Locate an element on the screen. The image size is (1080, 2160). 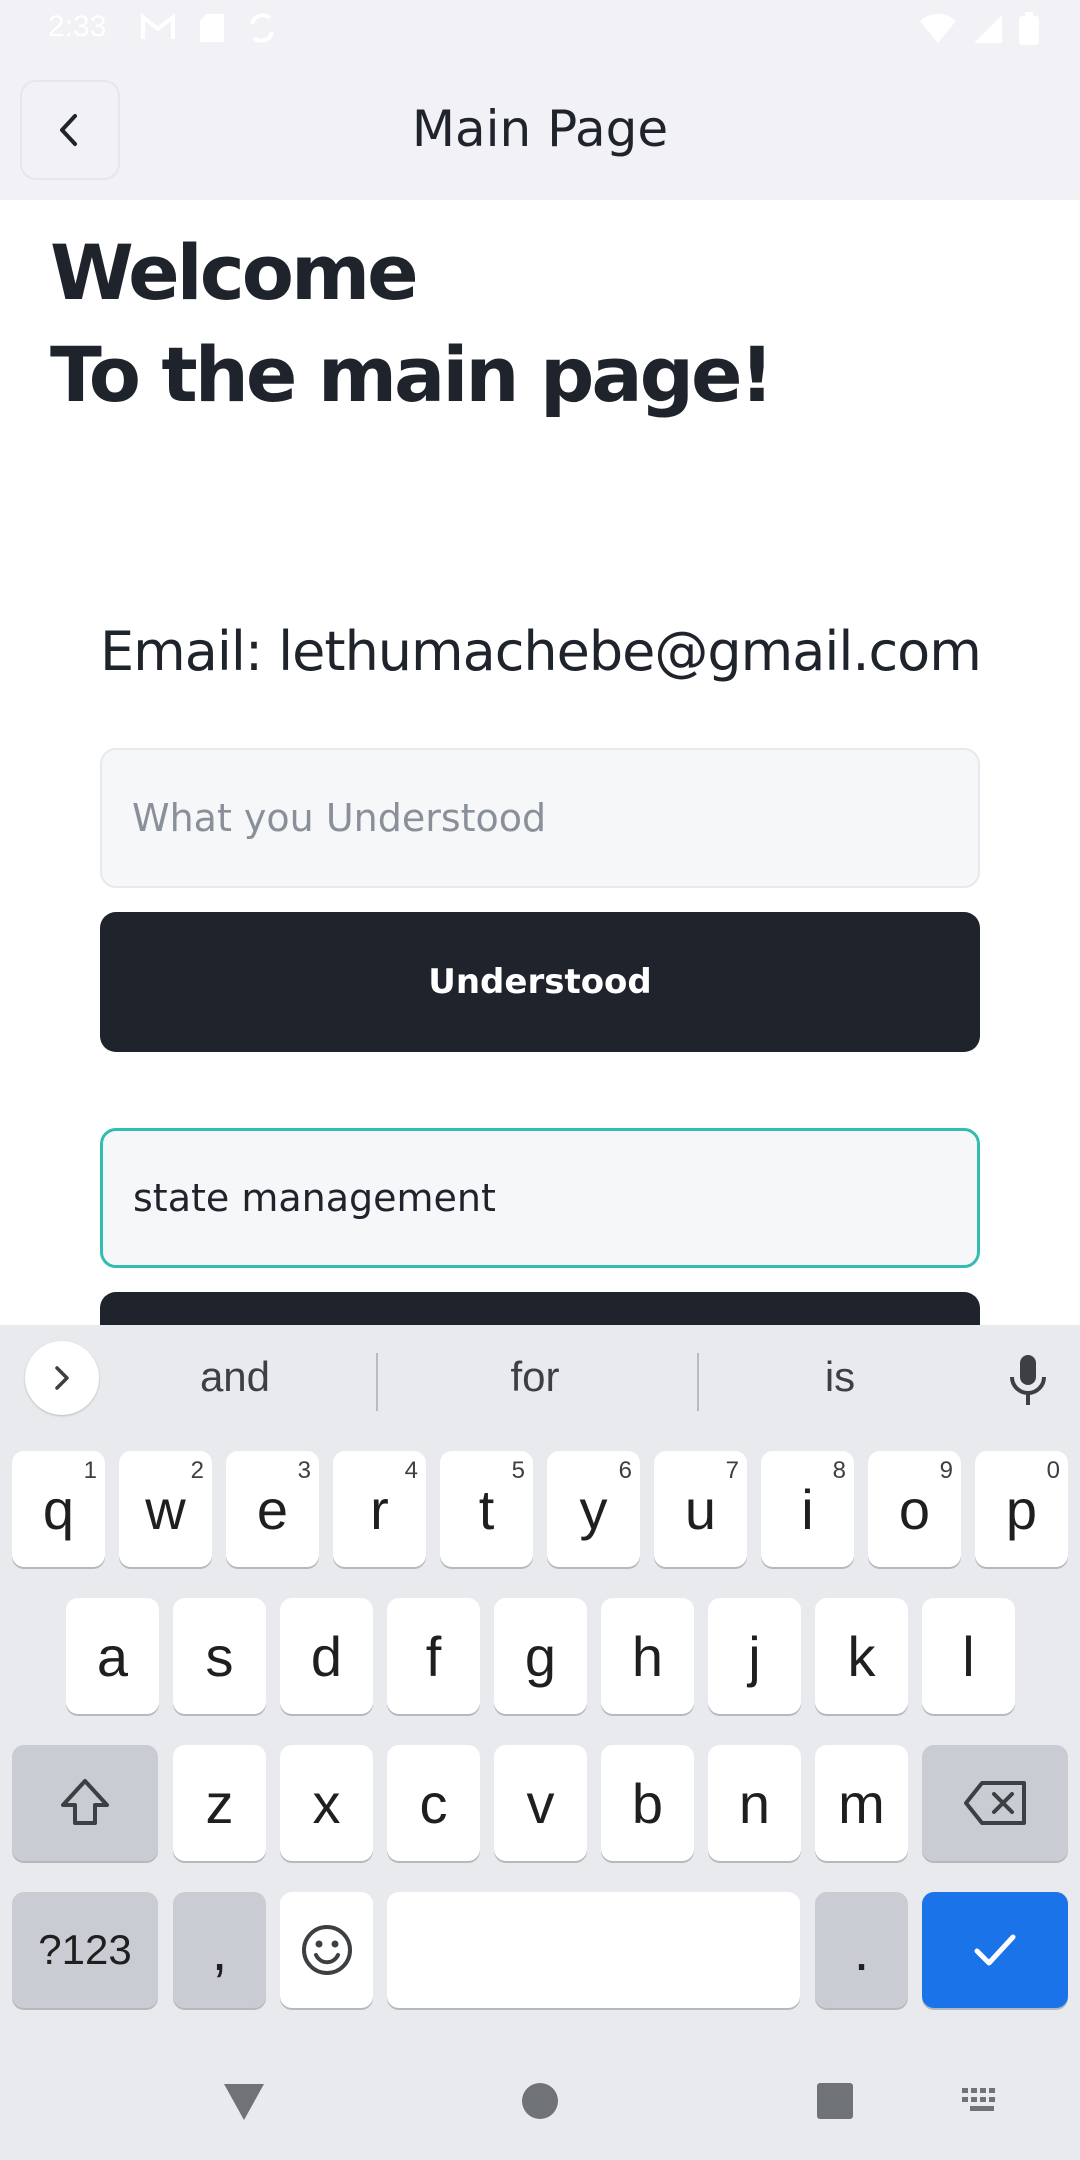
suggestion-strip: and for is is located at coordinates (540, 1380).